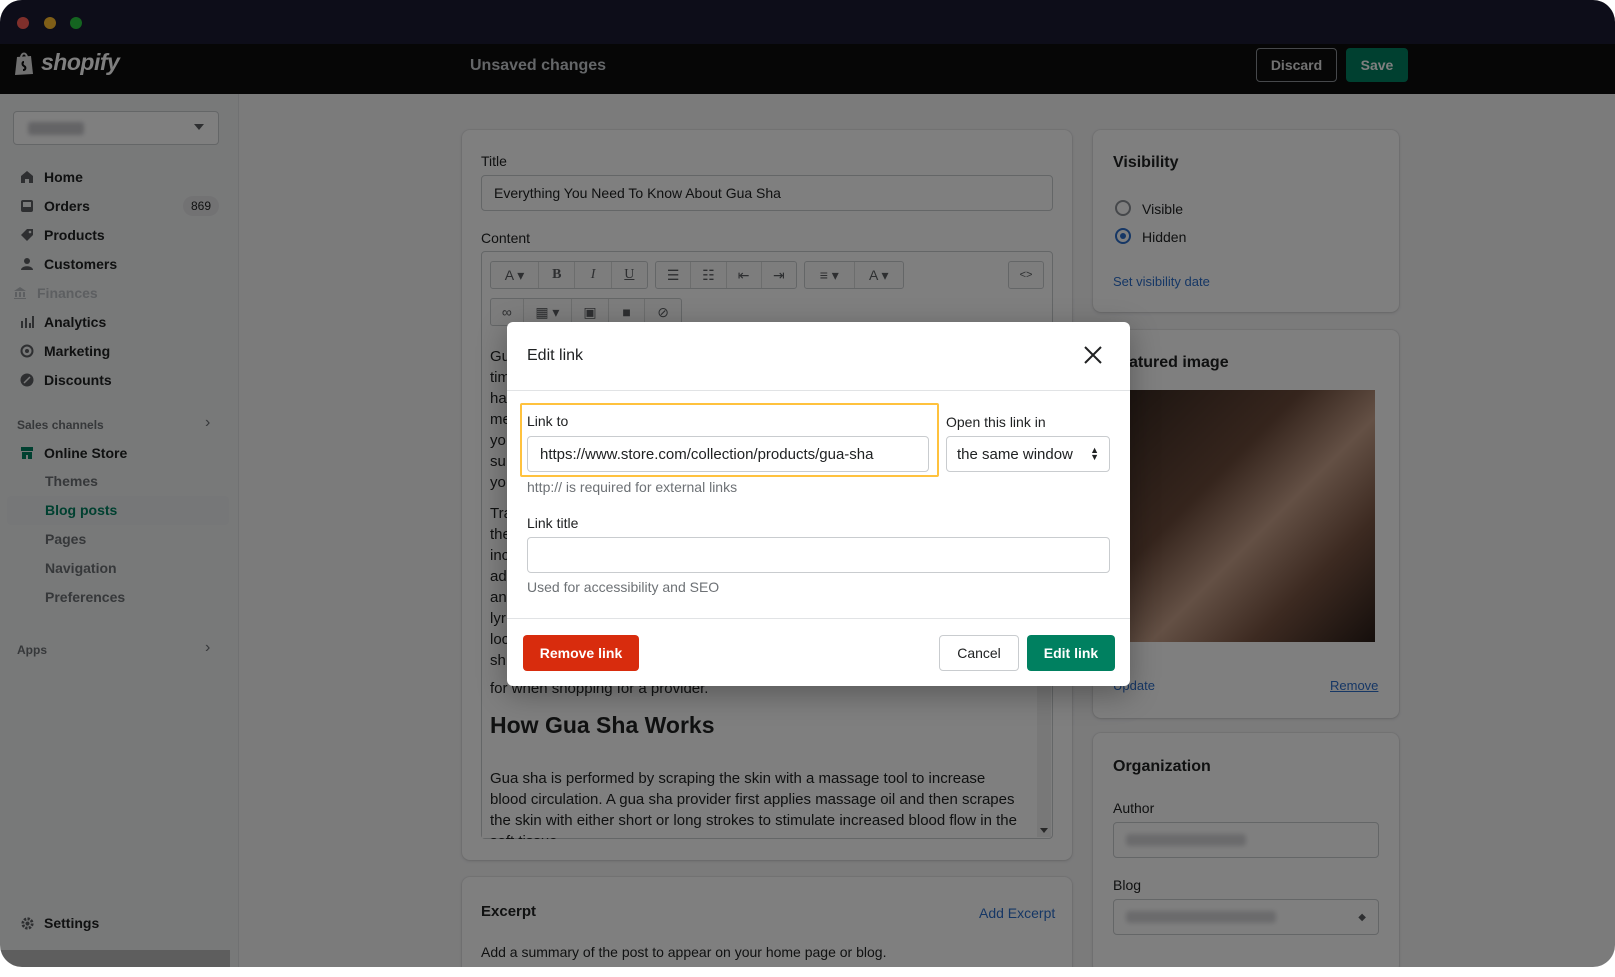 This screenshot has height=977, width=1615. What do you see at coordinates (548, 421) in the screenshot?
I see `link-to-label: Link to` at bounding box center [548, 421].